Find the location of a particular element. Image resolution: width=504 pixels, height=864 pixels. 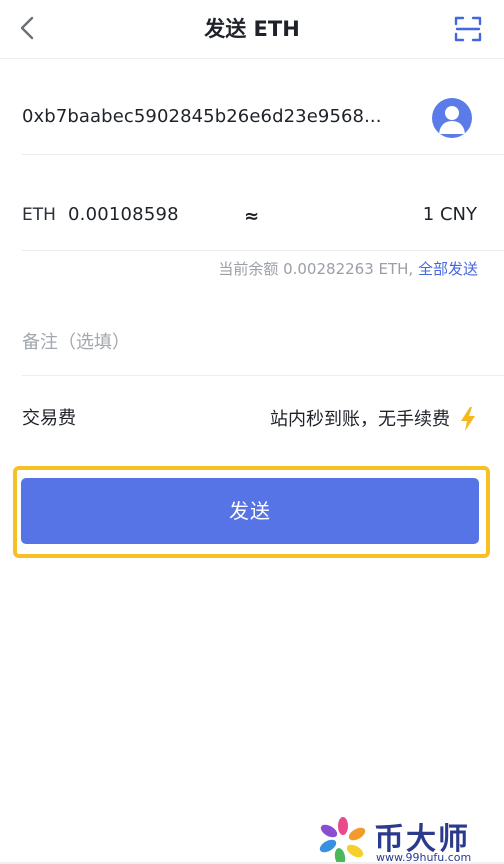

send-button: 发送 is located at coordinates (250, 511).